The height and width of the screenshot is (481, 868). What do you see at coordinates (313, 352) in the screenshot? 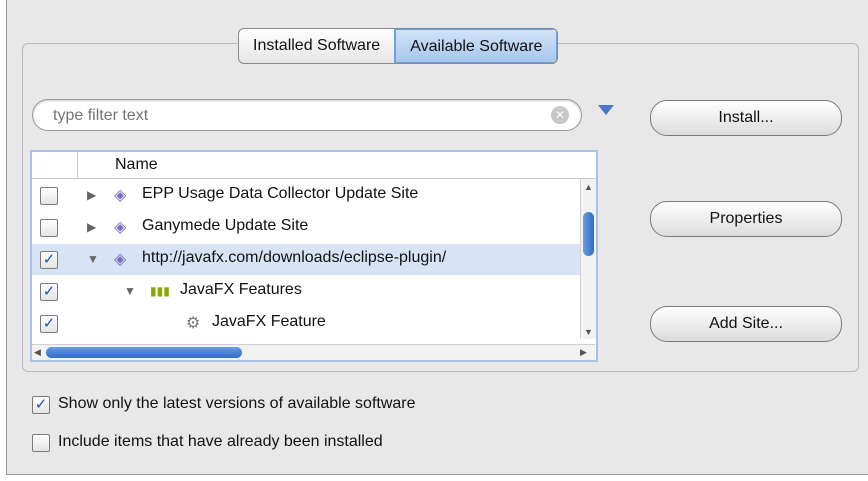
I see `horizontal-scrollbar: ◀ ▶` at bounding box center [313, 352].